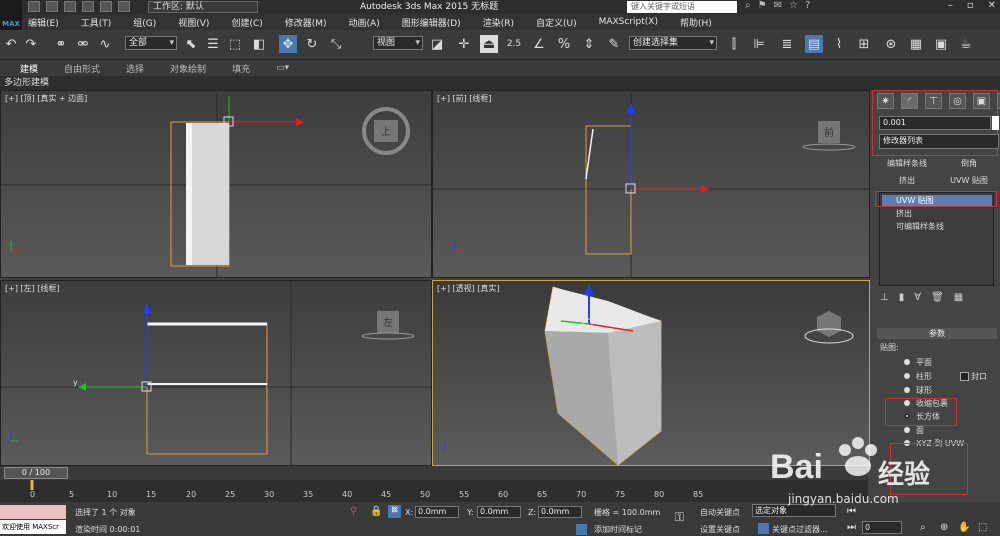 The width and height of the screenshot is (1000, 536). I want to click on ribbon-panel-label: 多边形建模, so click(500, 83).